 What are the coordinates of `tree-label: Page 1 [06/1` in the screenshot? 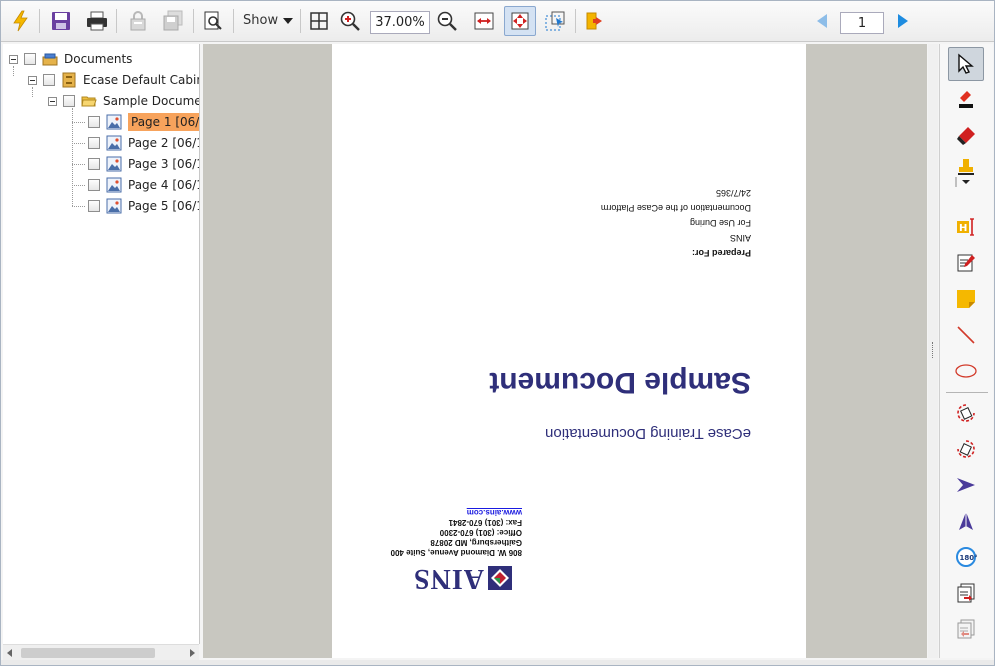 It's located at (163, 122).